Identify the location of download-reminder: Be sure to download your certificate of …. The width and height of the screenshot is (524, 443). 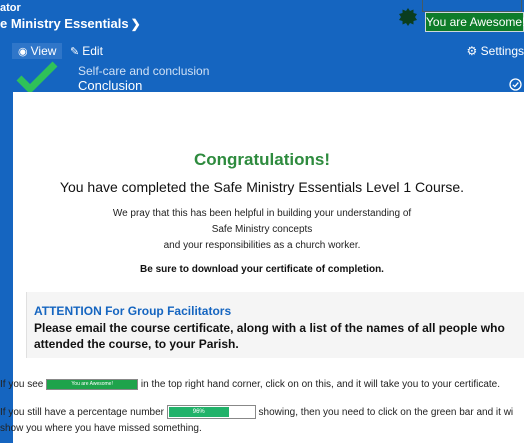
(262, 269).